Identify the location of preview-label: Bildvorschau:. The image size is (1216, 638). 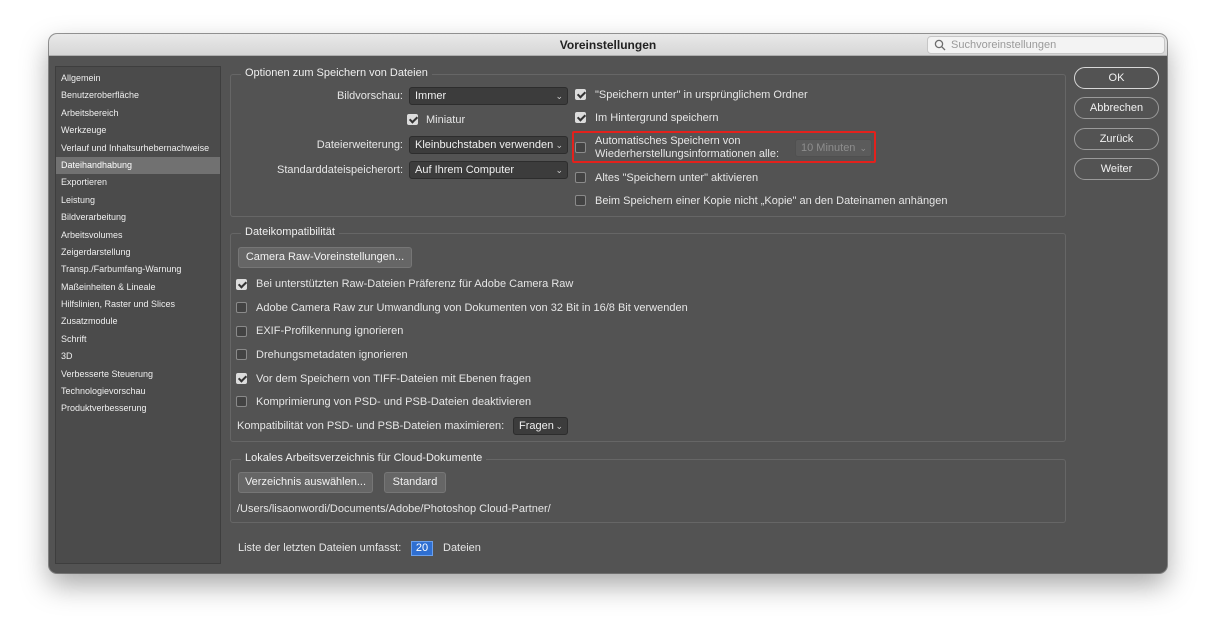
(369, 96).